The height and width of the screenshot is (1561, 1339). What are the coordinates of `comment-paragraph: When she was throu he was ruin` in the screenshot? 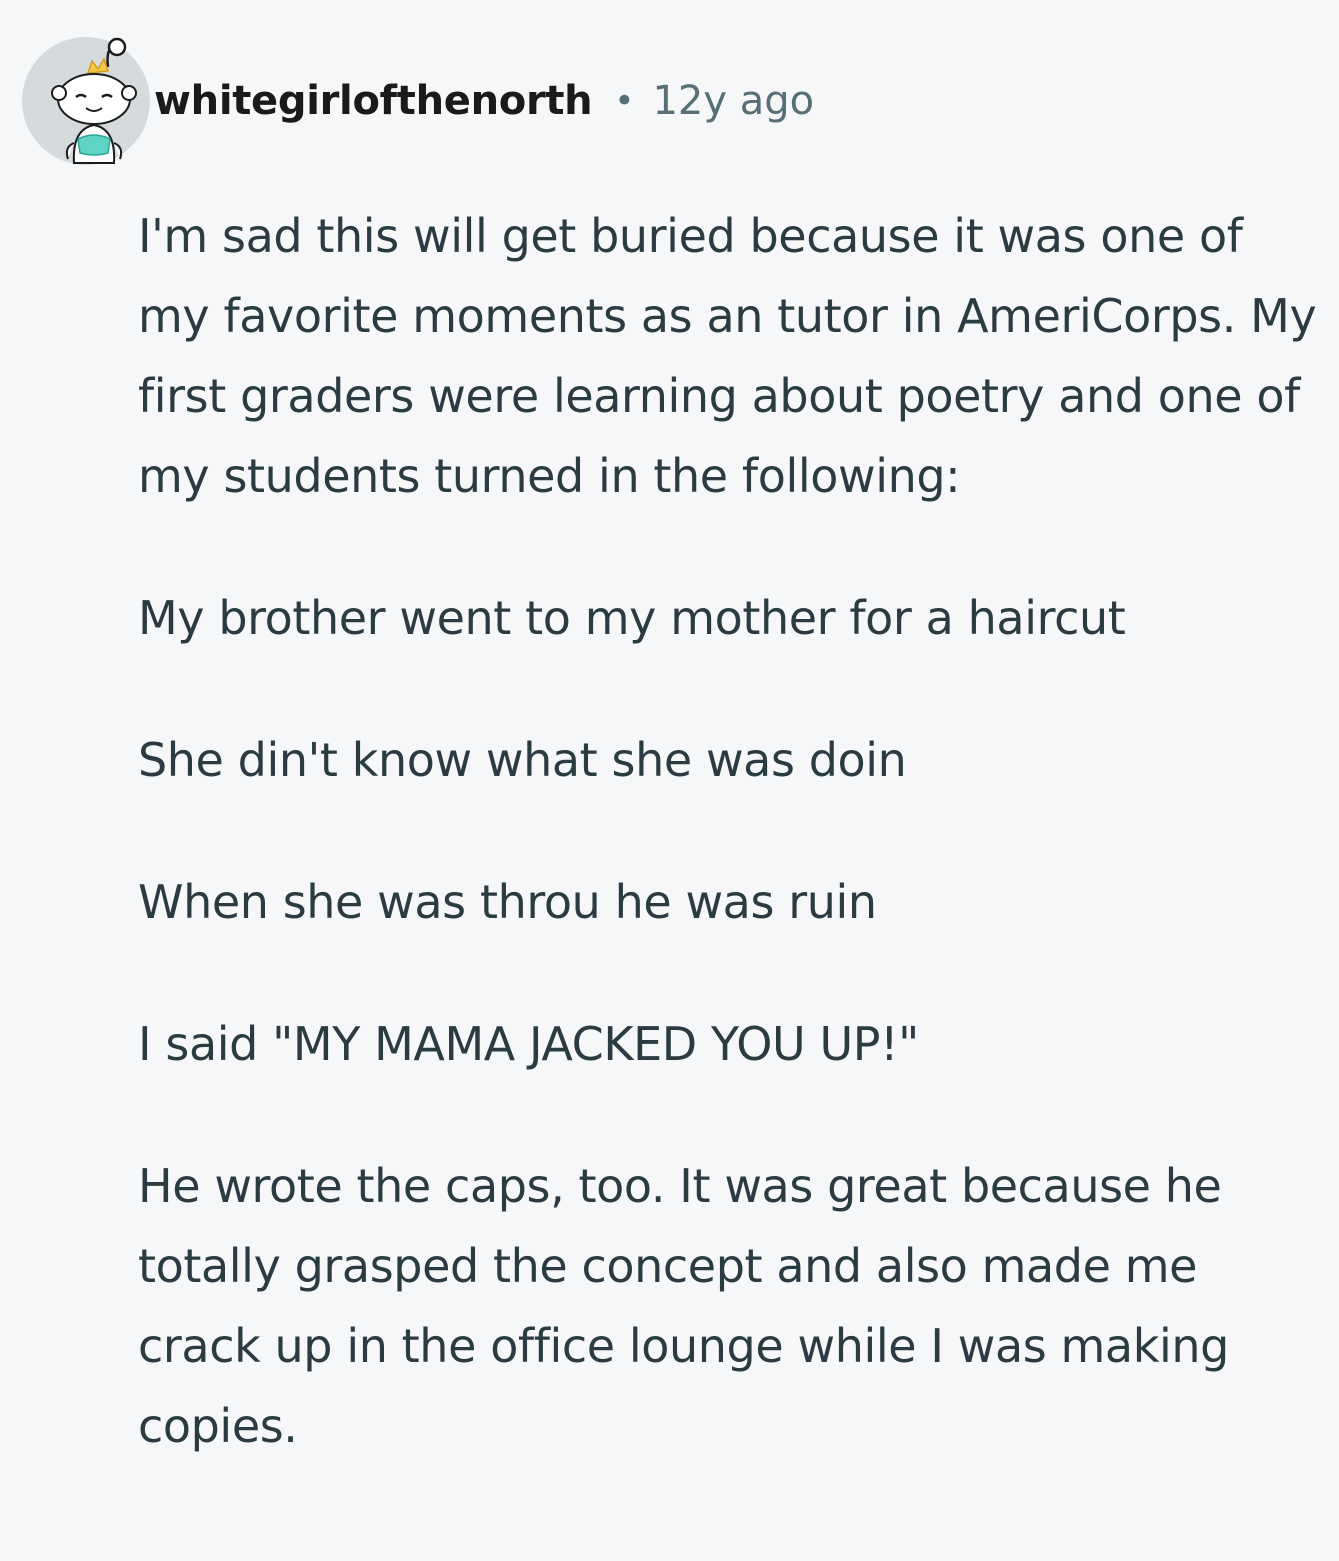 It's located at (507, 902).